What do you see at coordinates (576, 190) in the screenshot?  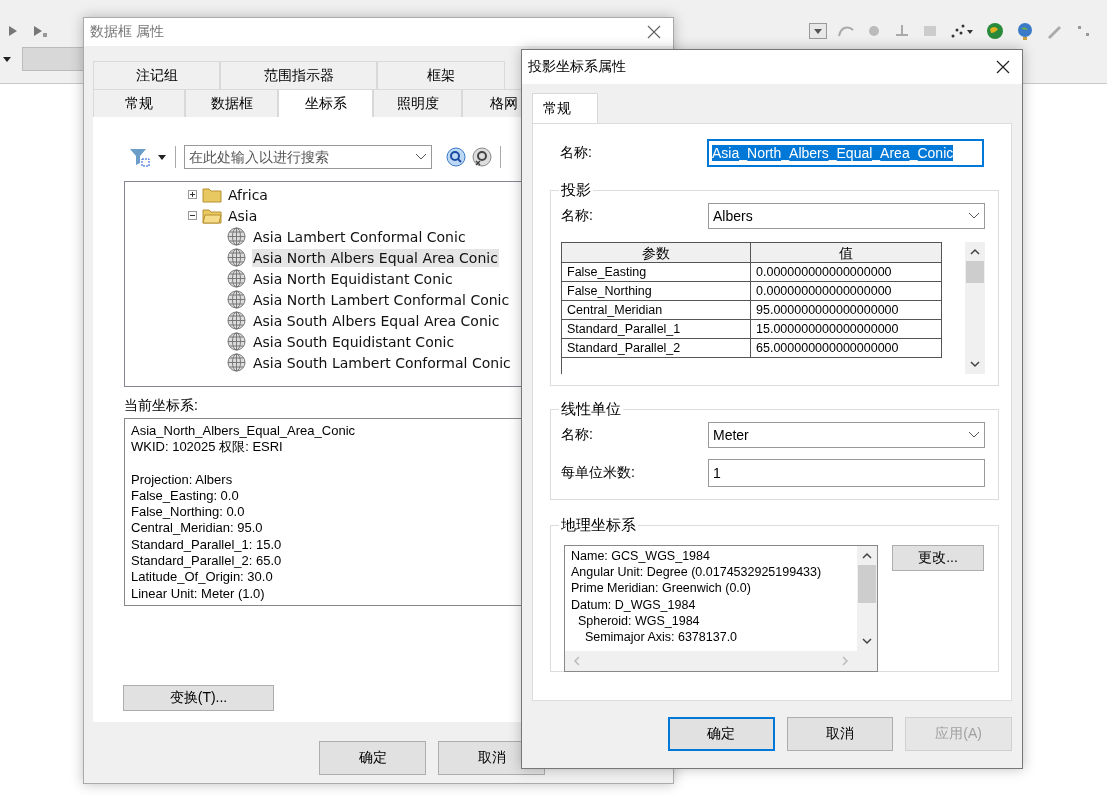 I see `group-title: 投影` at bounding box center [576, 190].